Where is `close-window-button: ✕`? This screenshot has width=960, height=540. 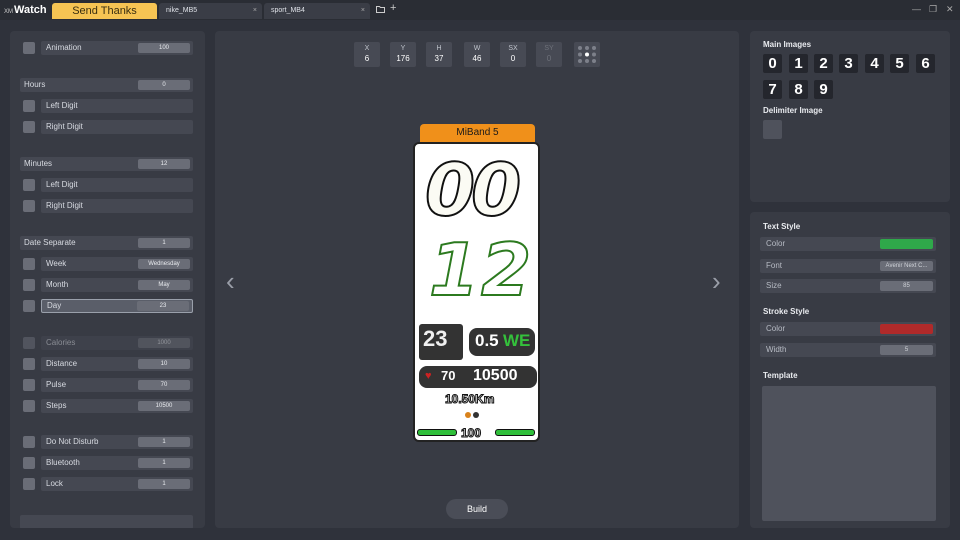
close-window-button: ✕ is located at coordinates (950, 9).